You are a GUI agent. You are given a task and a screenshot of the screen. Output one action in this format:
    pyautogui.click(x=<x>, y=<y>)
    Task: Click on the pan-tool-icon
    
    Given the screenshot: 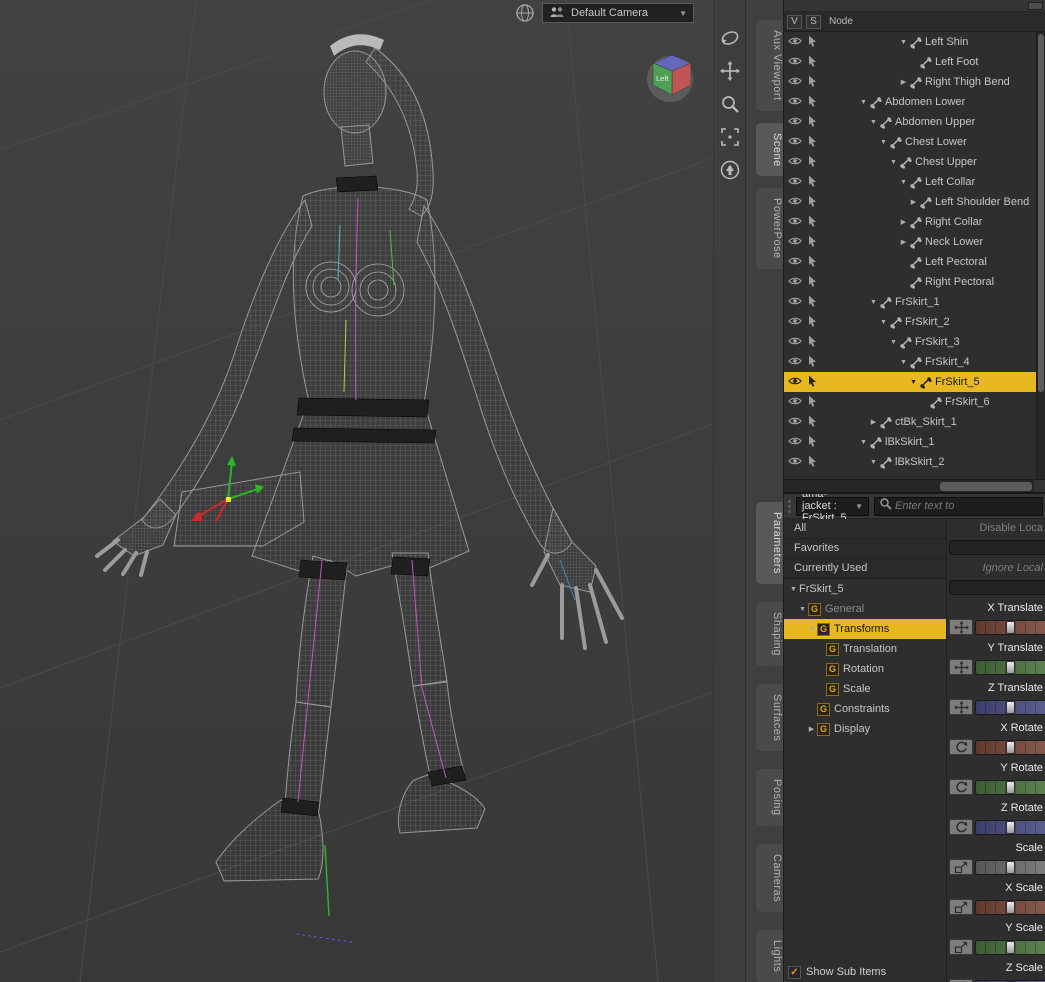 What is the action you would take?
    pyautogui.click(x=730, y=71)
    